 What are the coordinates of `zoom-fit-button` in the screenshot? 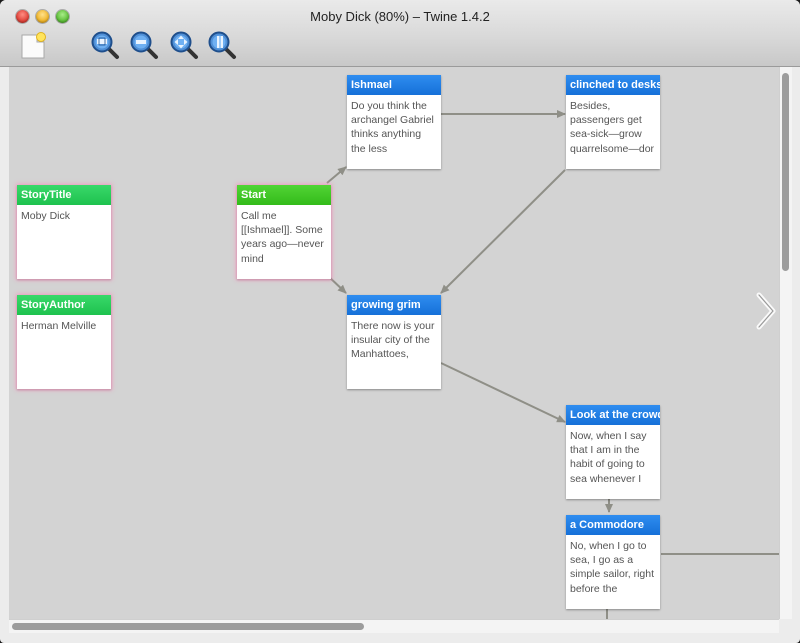 It's located at (184, 45).